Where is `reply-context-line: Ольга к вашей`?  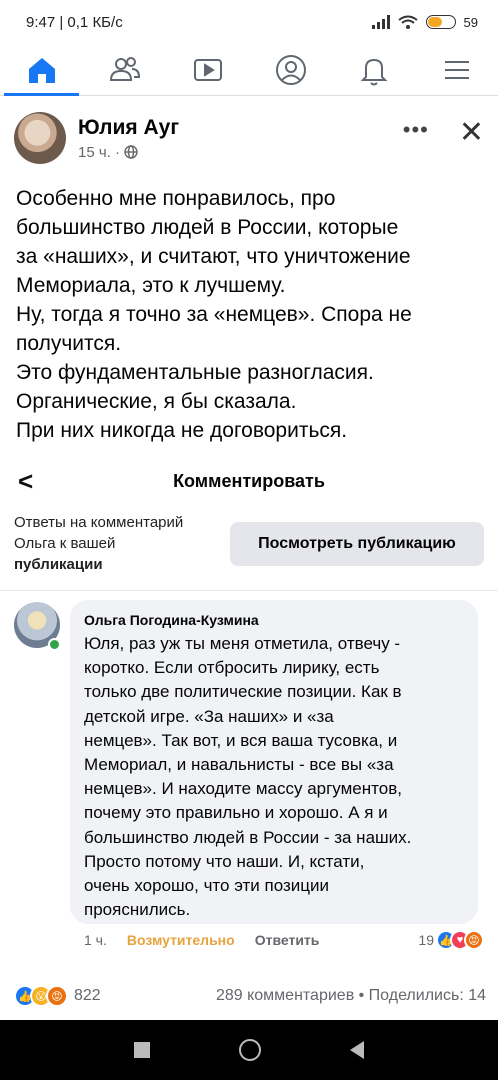 reply-context-line: Ольга к вашей is located at coordinates (65, 543).